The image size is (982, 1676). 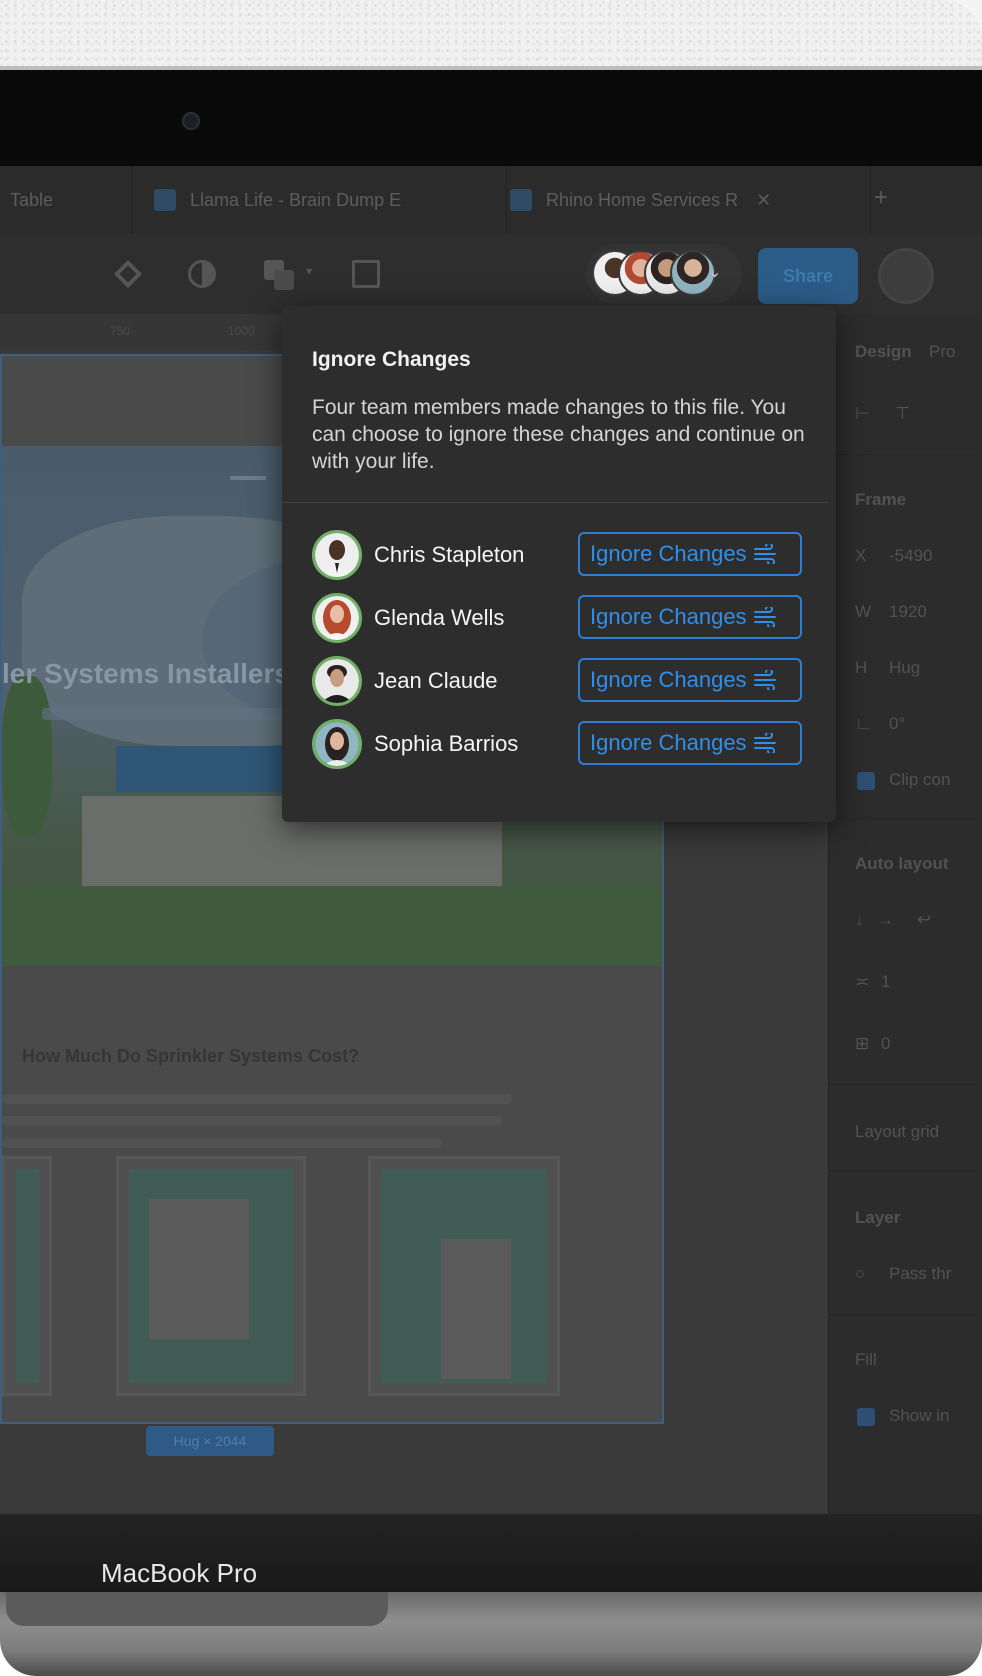 I want to click on size-tag: Hug × 2044, so click(x=210, y=1441).